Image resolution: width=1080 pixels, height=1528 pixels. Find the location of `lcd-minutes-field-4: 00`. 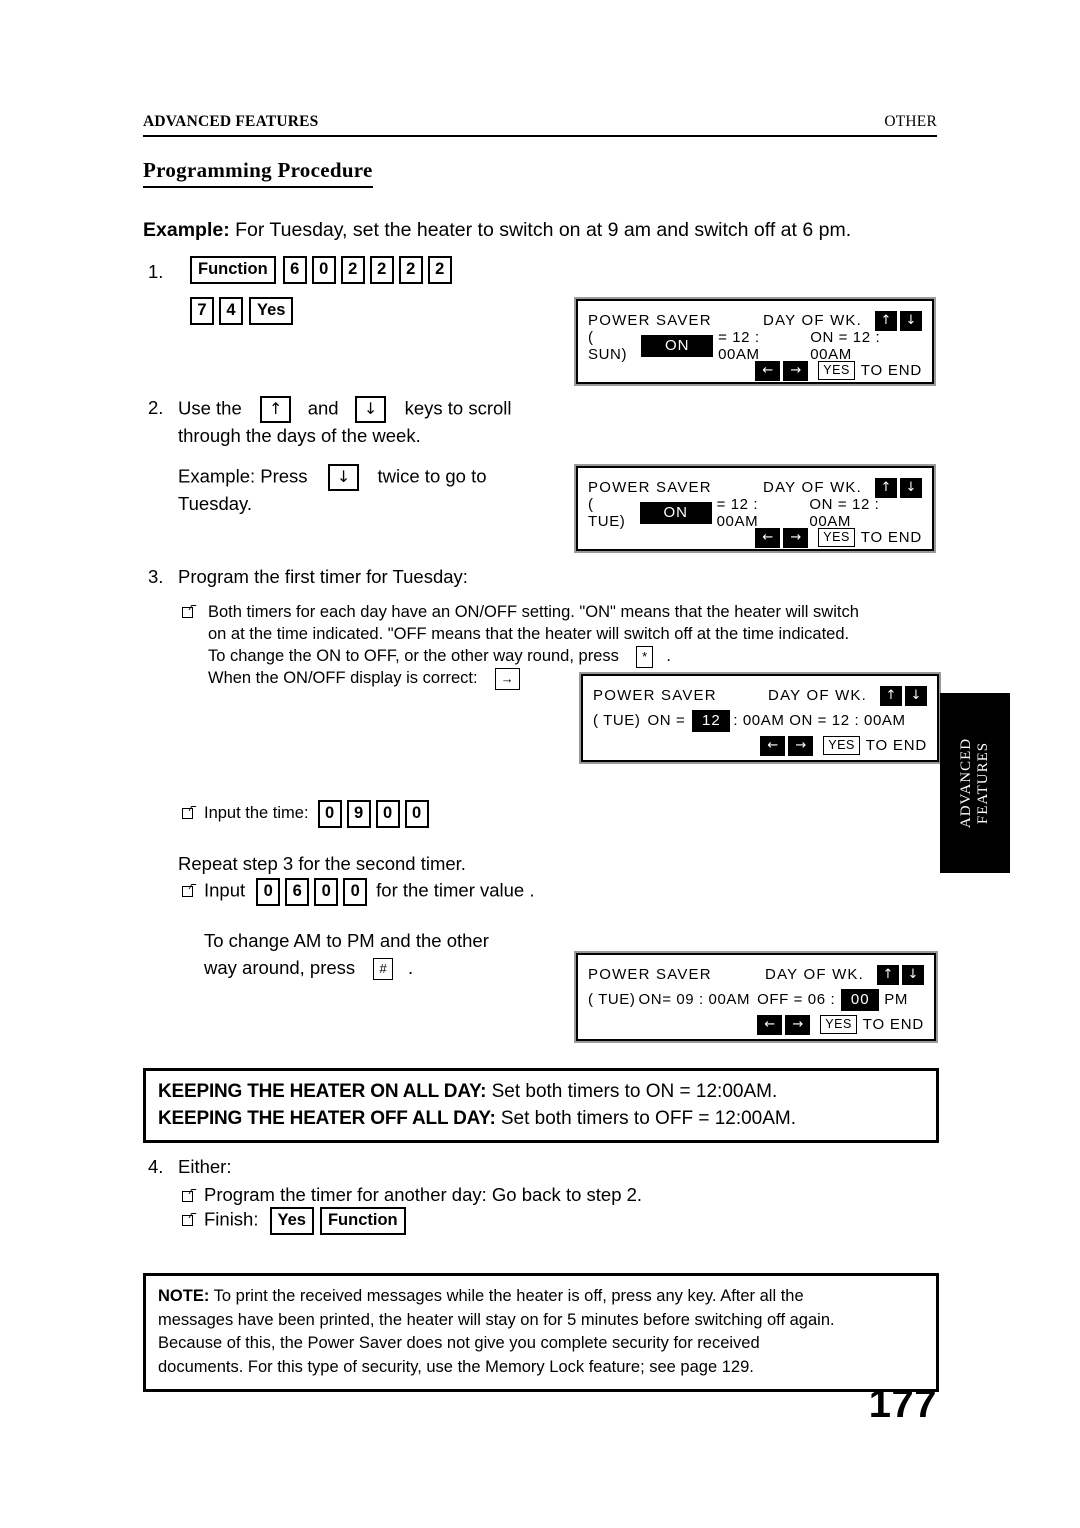

lcd-minutes-field-4: 00 is located at coordinates (860, 999).